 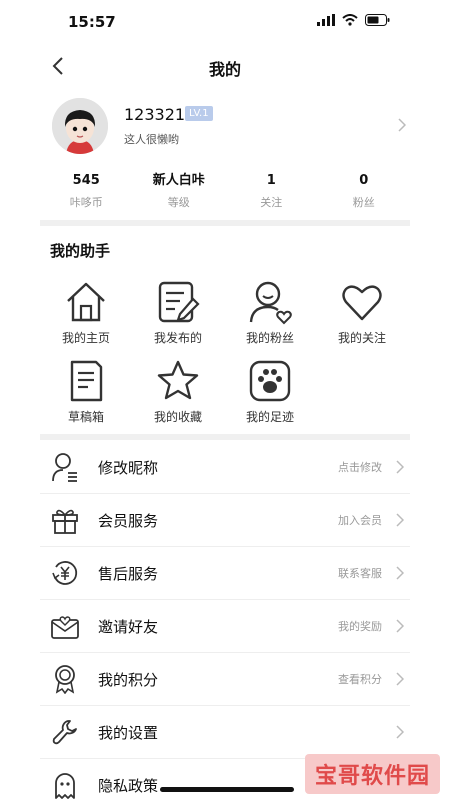 I want to click on assistant-item-fans: 我的粉丝, so click(x=270, y=312).